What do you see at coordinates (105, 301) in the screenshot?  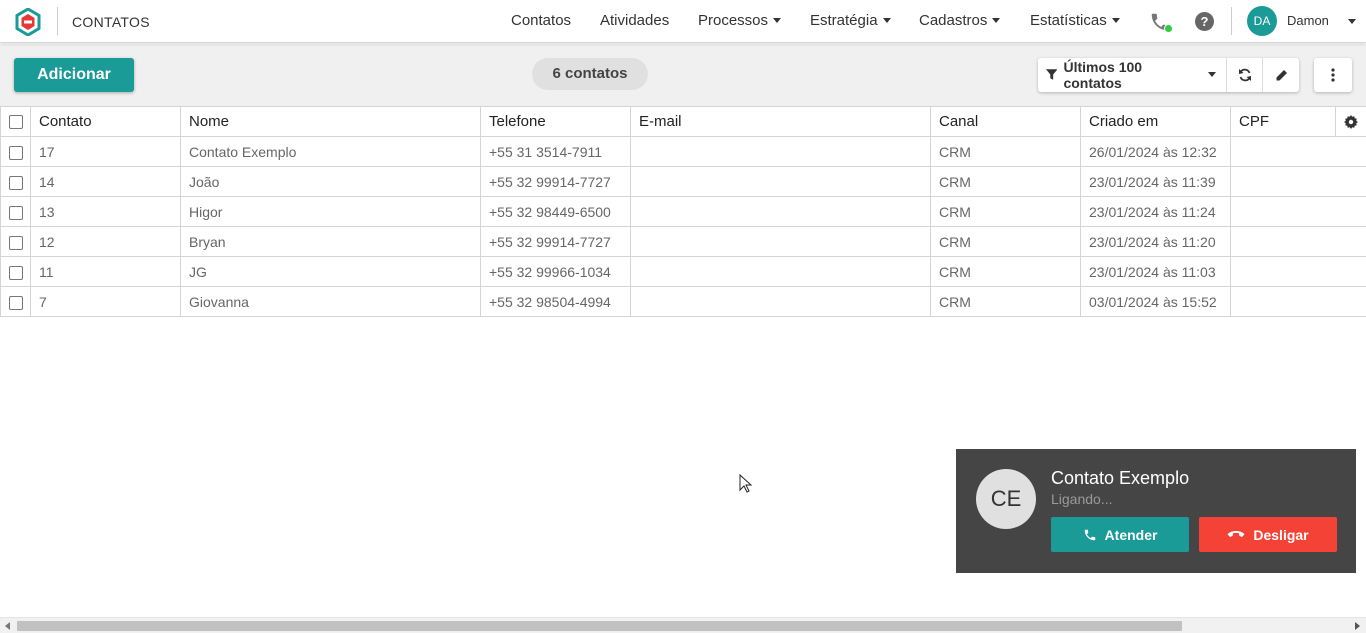 I see `cell-contato: 7` at bounding box center [105, 301].